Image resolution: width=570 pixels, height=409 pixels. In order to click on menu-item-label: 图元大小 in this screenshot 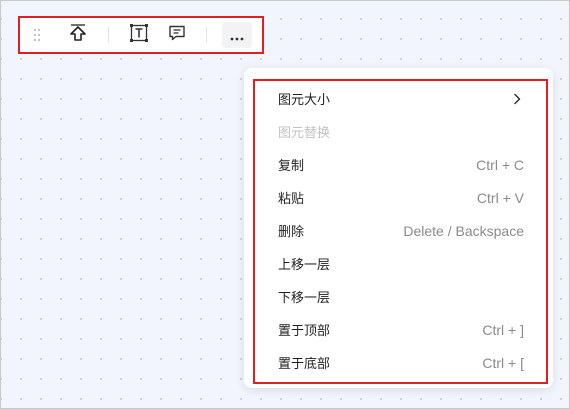, I will do `click(304, 100)`.